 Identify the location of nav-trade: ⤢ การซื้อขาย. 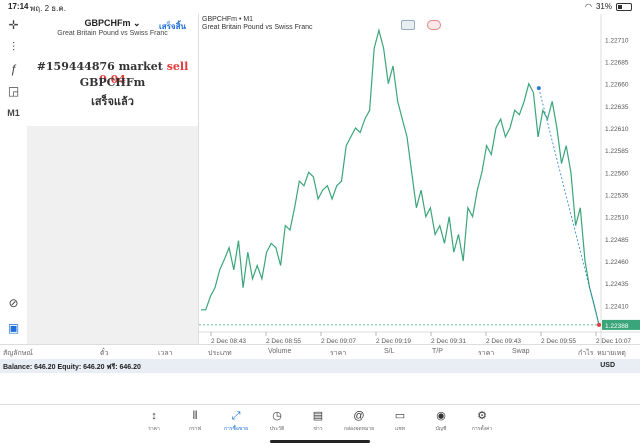
(236, 421).